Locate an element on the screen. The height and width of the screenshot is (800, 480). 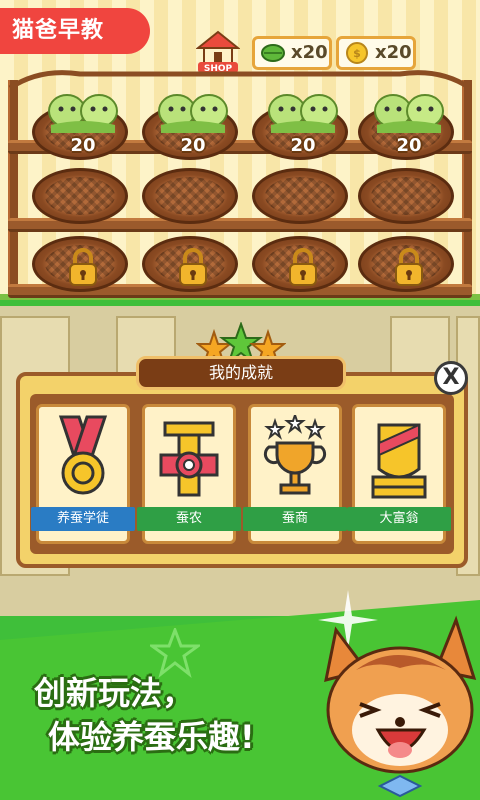
coin-icon: $ is located at coordinates (357, 53).